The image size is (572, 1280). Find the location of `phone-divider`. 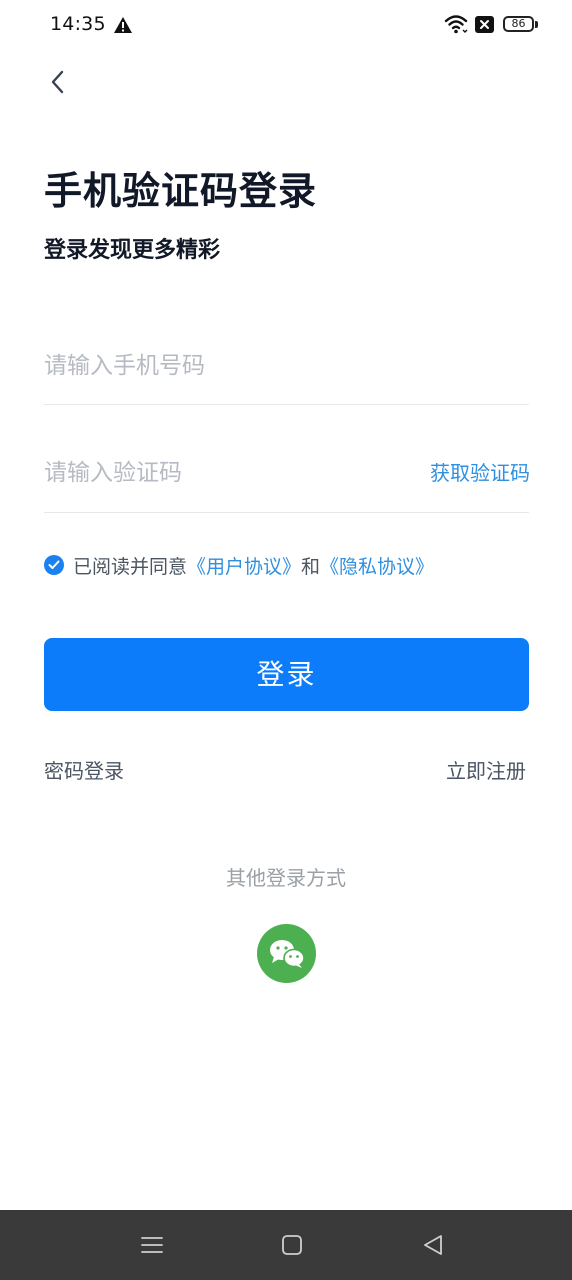

phone-divider is located at coordinates (286, 404).